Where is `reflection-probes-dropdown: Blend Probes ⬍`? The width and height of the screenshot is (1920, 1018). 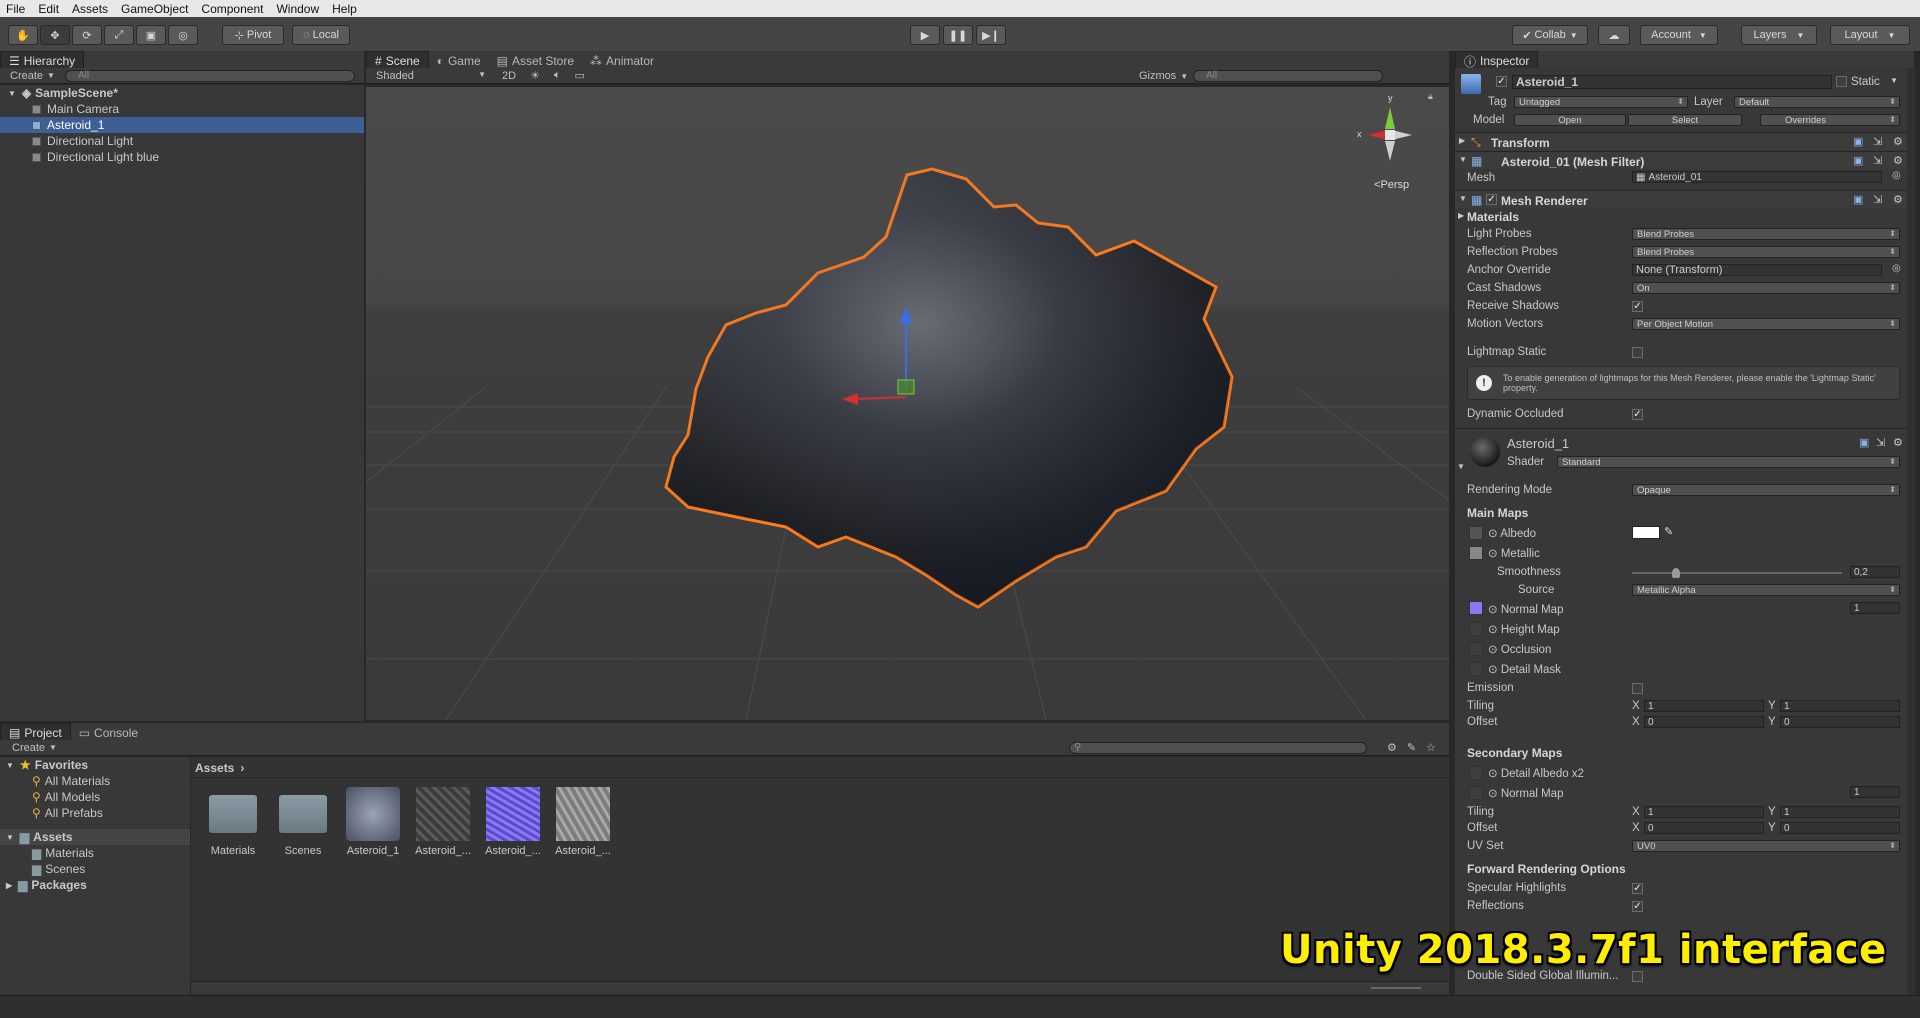 reflection-probes-dropdown: Blend Probes ⬍ is located at coordinates (1766, 252).